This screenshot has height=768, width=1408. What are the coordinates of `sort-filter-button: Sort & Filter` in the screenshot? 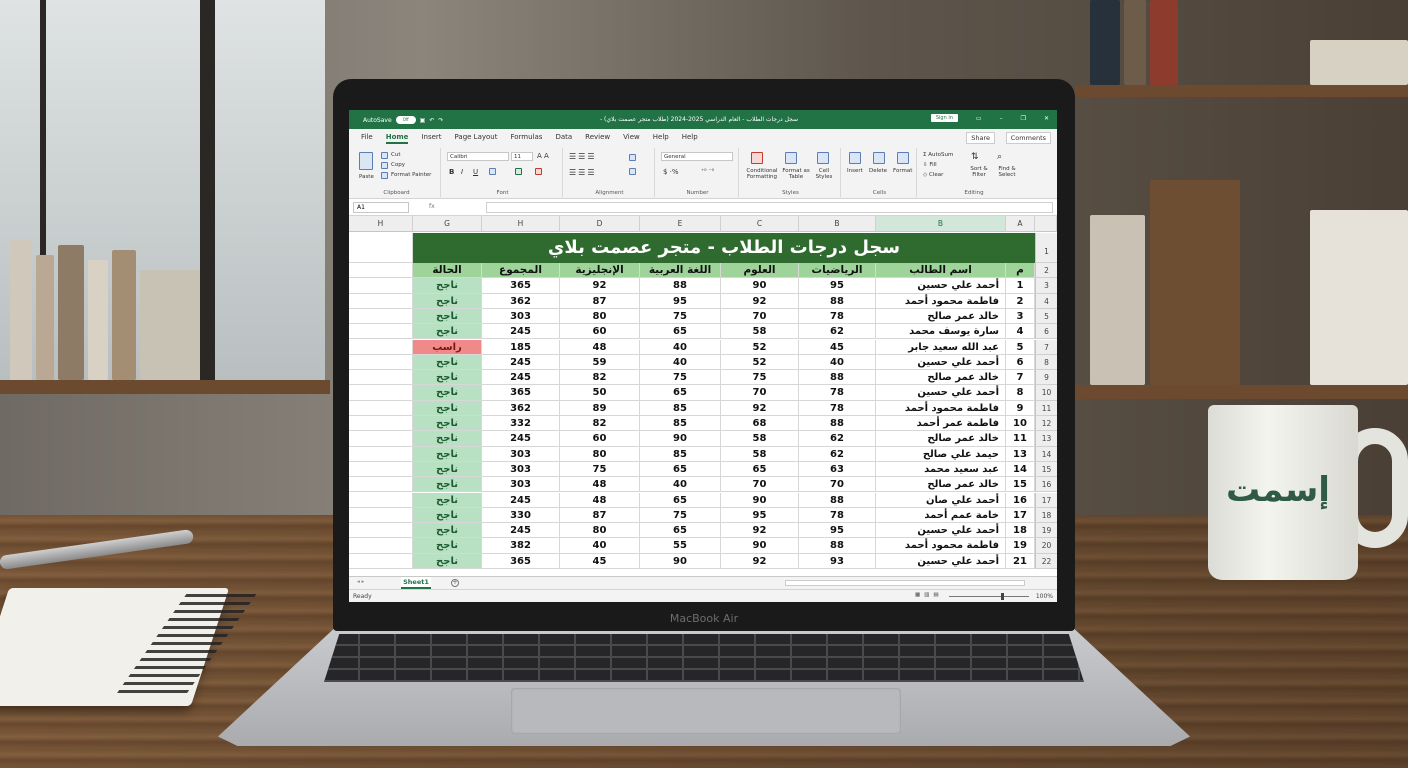 It's located at (979, 172).